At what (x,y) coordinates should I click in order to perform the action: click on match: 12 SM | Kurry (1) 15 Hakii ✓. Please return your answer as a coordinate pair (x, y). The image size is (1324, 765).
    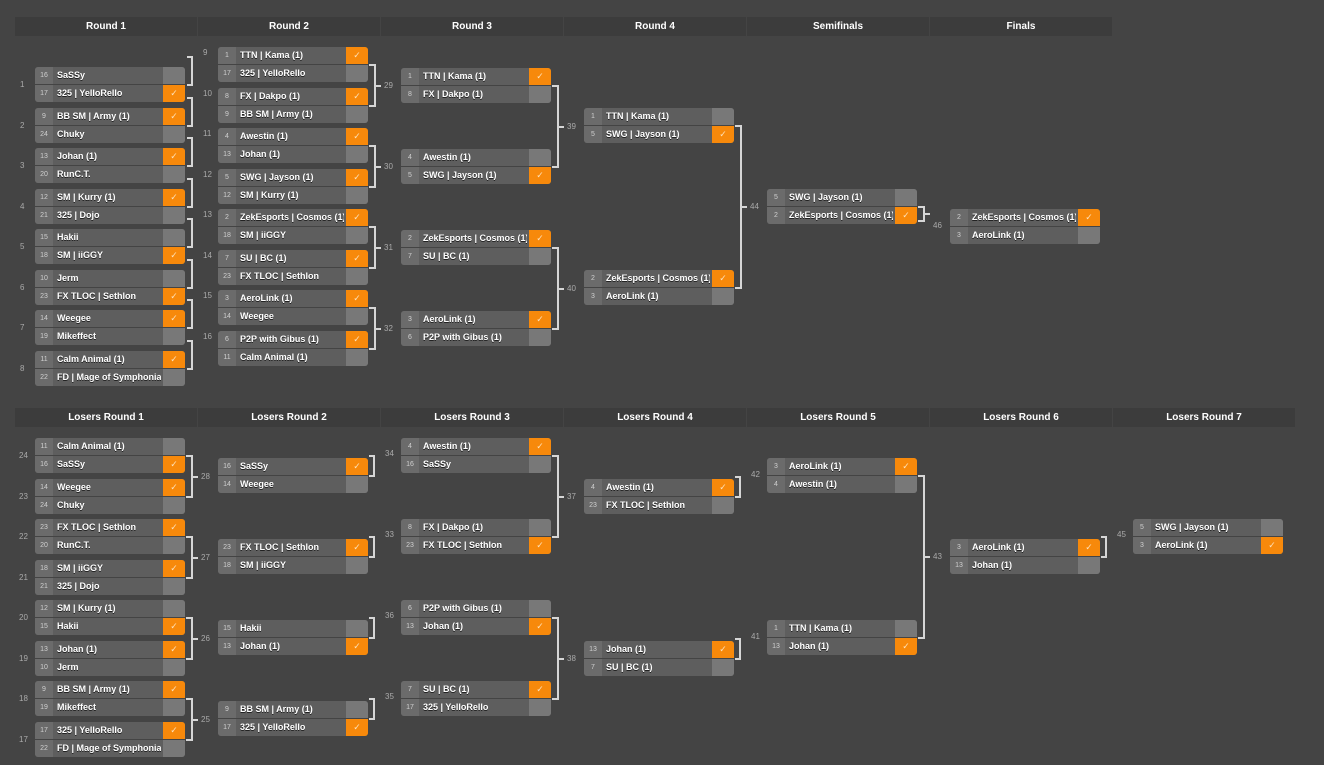
    Looking at the image, I should click on (110, 618).